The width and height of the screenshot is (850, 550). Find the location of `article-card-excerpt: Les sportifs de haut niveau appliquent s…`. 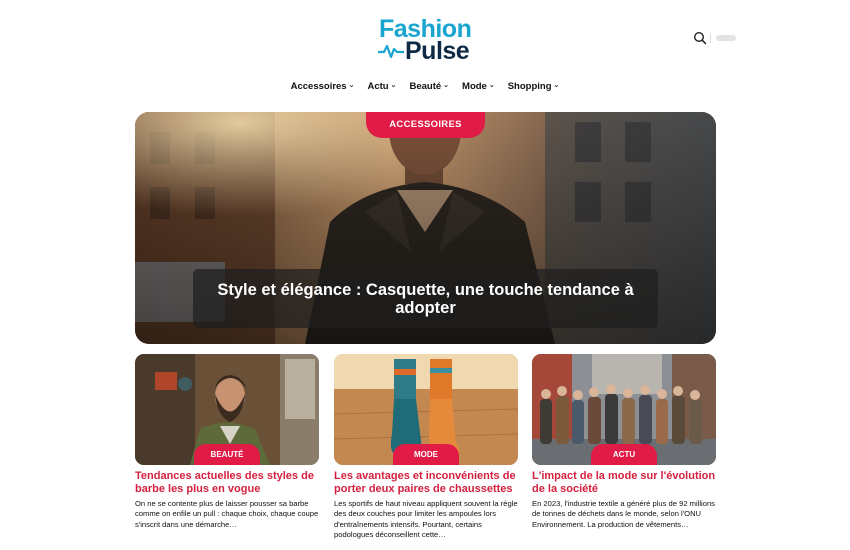

article-card-excerpt: Les sportifs de haut niveau appliquent s… is located at coordinates (426, 519).